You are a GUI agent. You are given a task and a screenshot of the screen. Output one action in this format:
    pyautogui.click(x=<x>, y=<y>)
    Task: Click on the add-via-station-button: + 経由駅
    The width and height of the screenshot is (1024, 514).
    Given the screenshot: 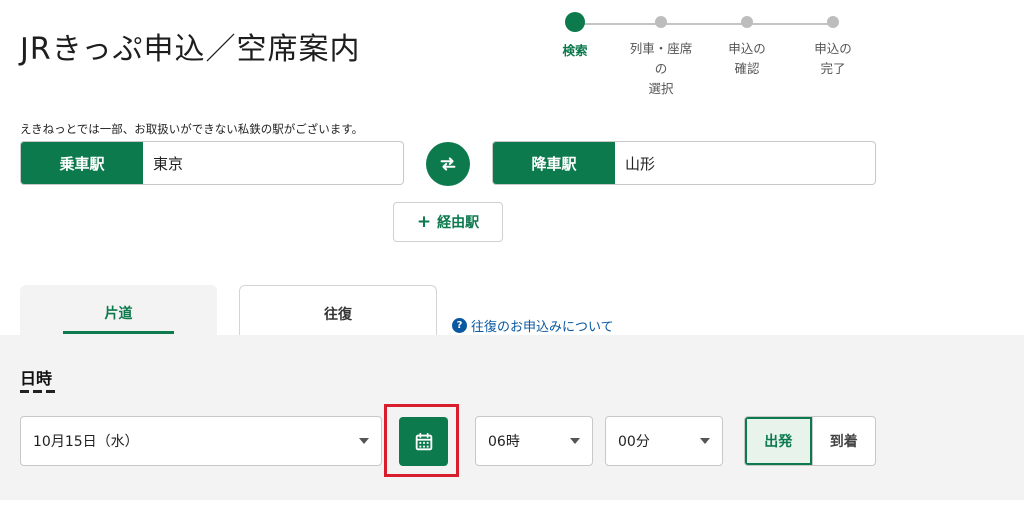 What is the action you would take?
    pyautogui.click(x=448, y=222)
    